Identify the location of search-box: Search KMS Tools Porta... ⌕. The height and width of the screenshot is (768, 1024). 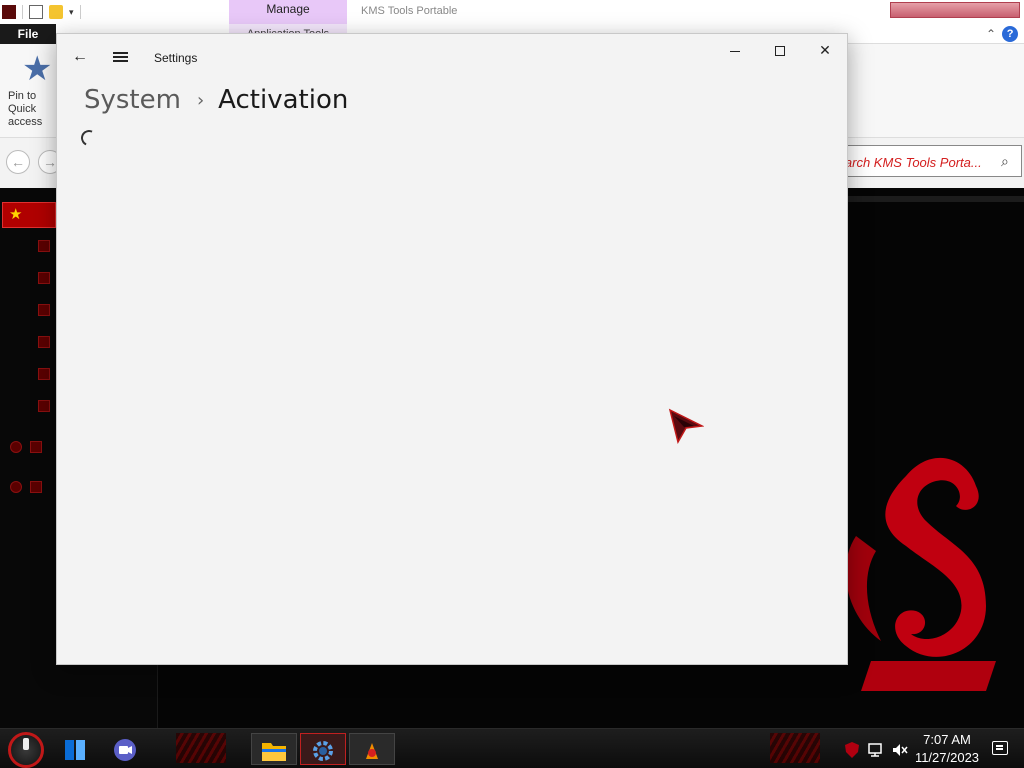
(921, 161).